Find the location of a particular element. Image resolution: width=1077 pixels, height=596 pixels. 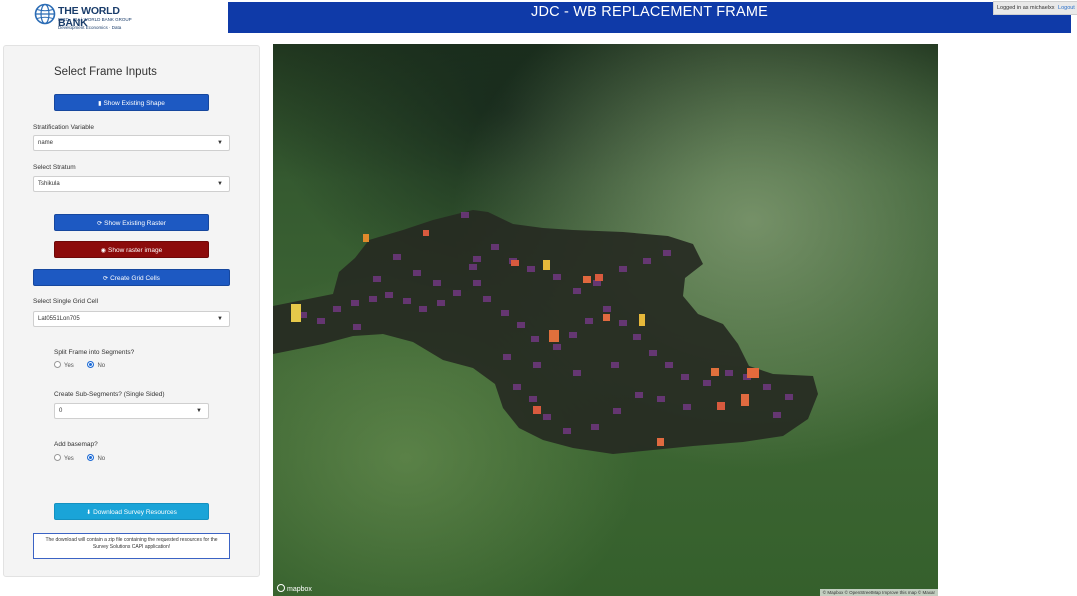

split-no-option: No is located at coordinates (96, 365).